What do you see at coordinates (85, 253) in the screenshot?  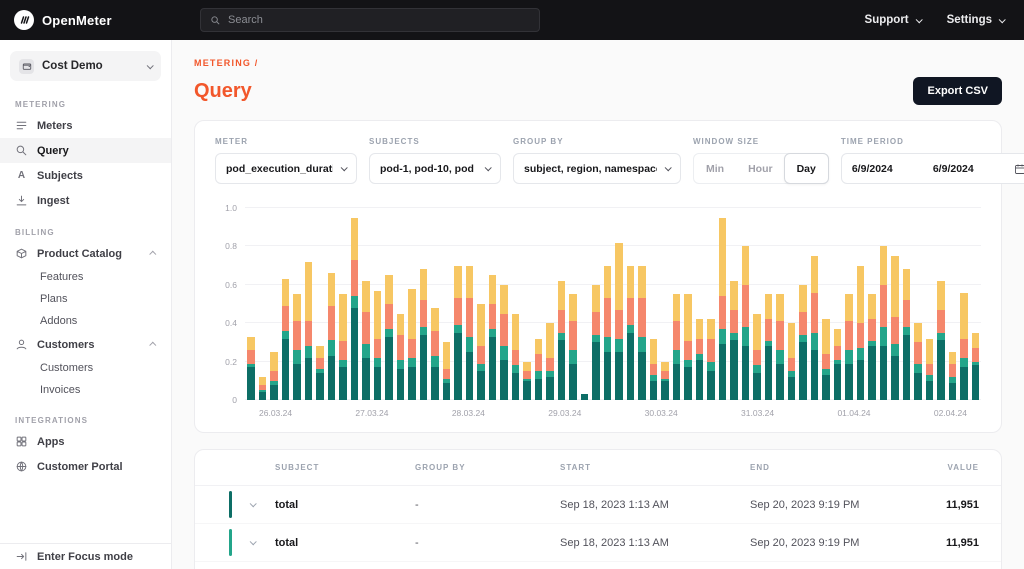 I see `sidebar-item-product-catalog: Product Catalog` at bounding box center [85, 253].